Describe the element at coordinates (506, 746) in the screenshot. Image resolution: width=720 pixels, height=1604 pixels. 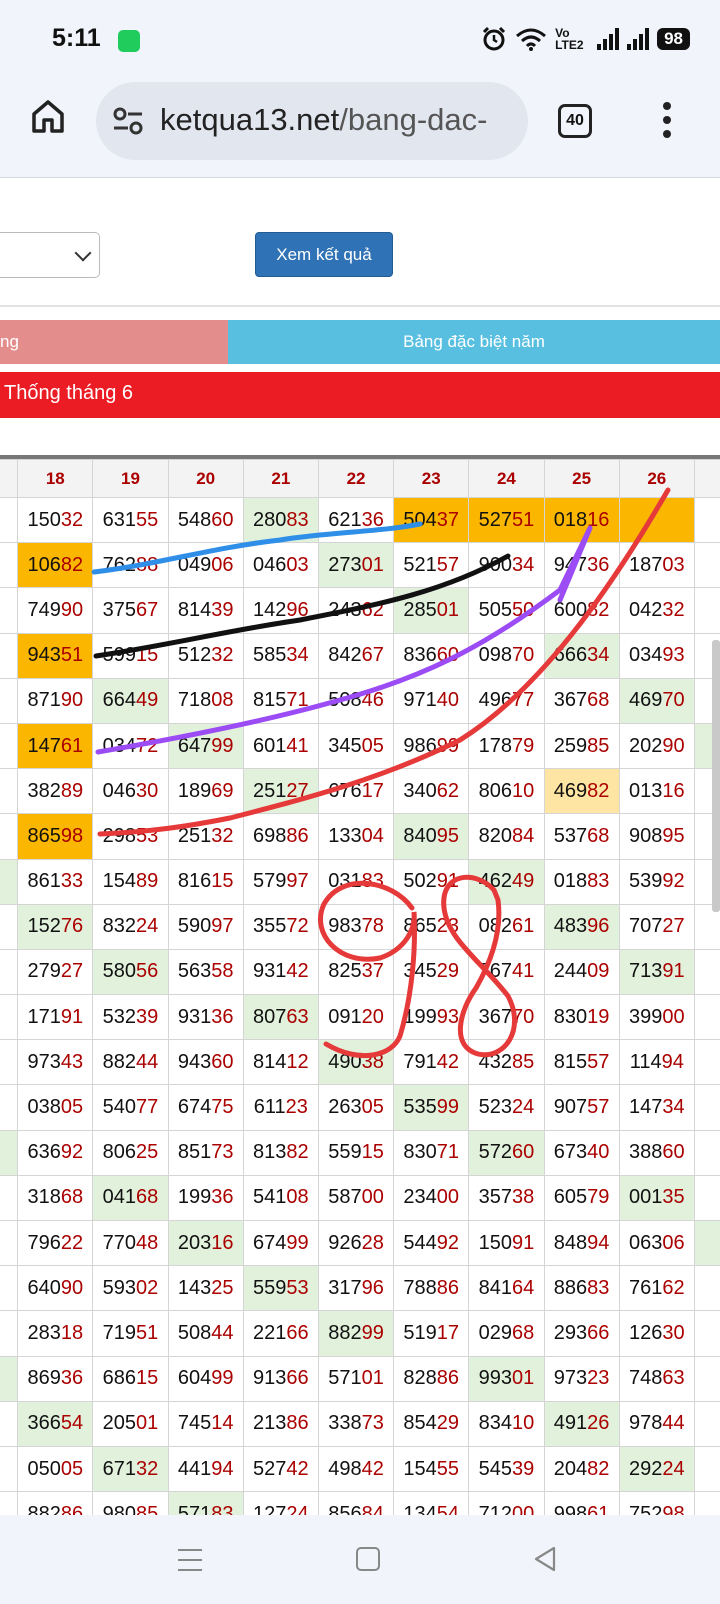
I see `table-cell: 17879` at that location.